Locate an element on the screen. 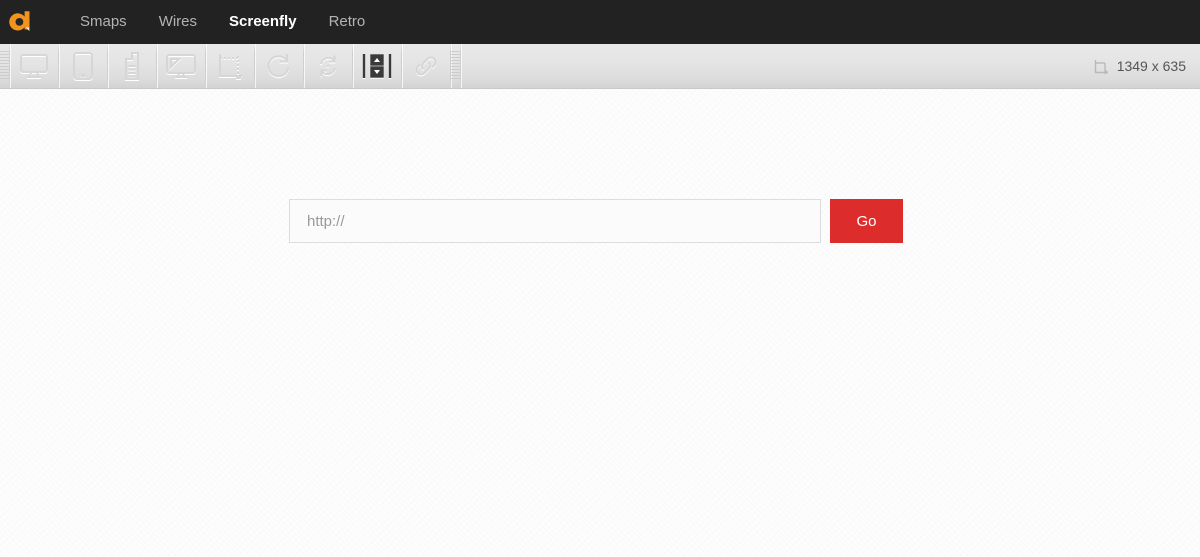  device-toolbar: 1349 x 635 is located at coordinates (600, 66).